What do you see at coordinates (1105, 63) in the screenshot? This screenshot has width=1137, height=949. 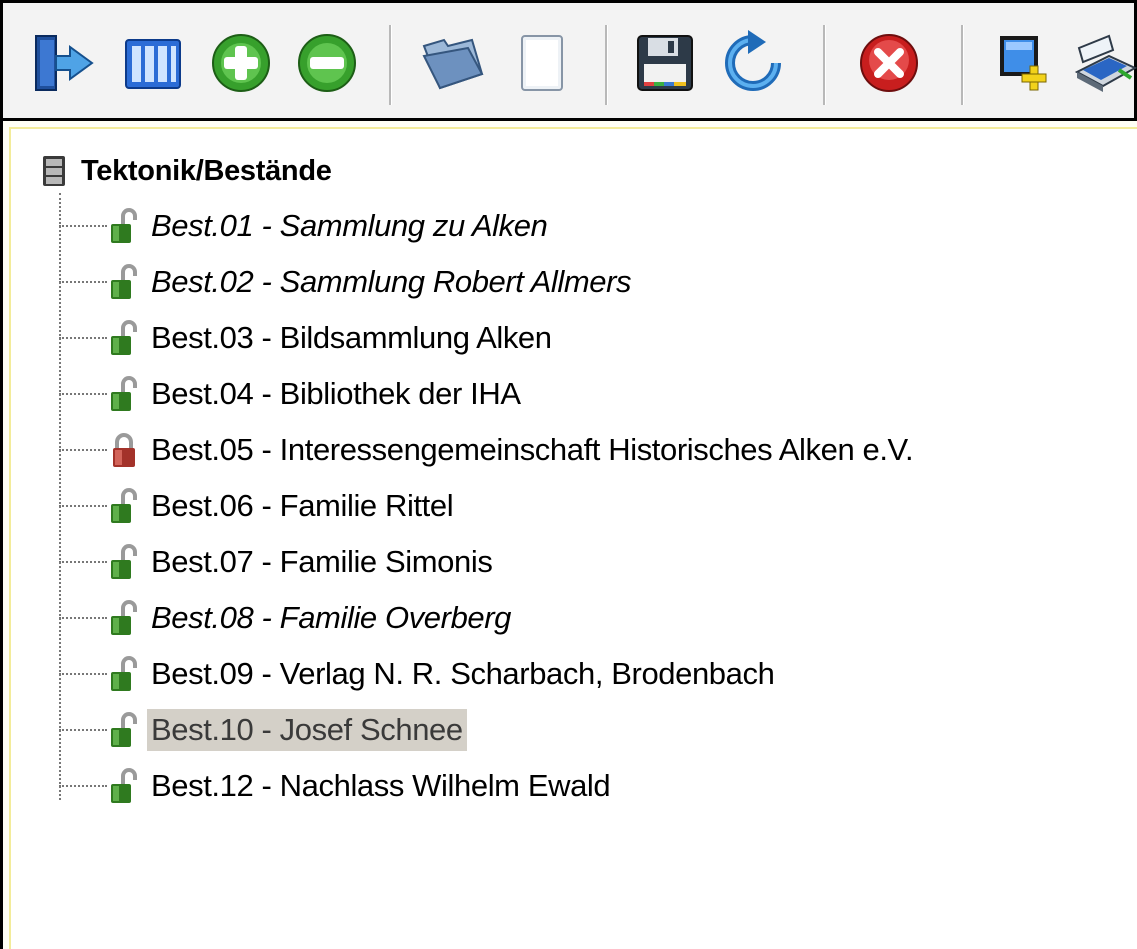 I see `scanner-icon` at bounding box center [1105, 63].